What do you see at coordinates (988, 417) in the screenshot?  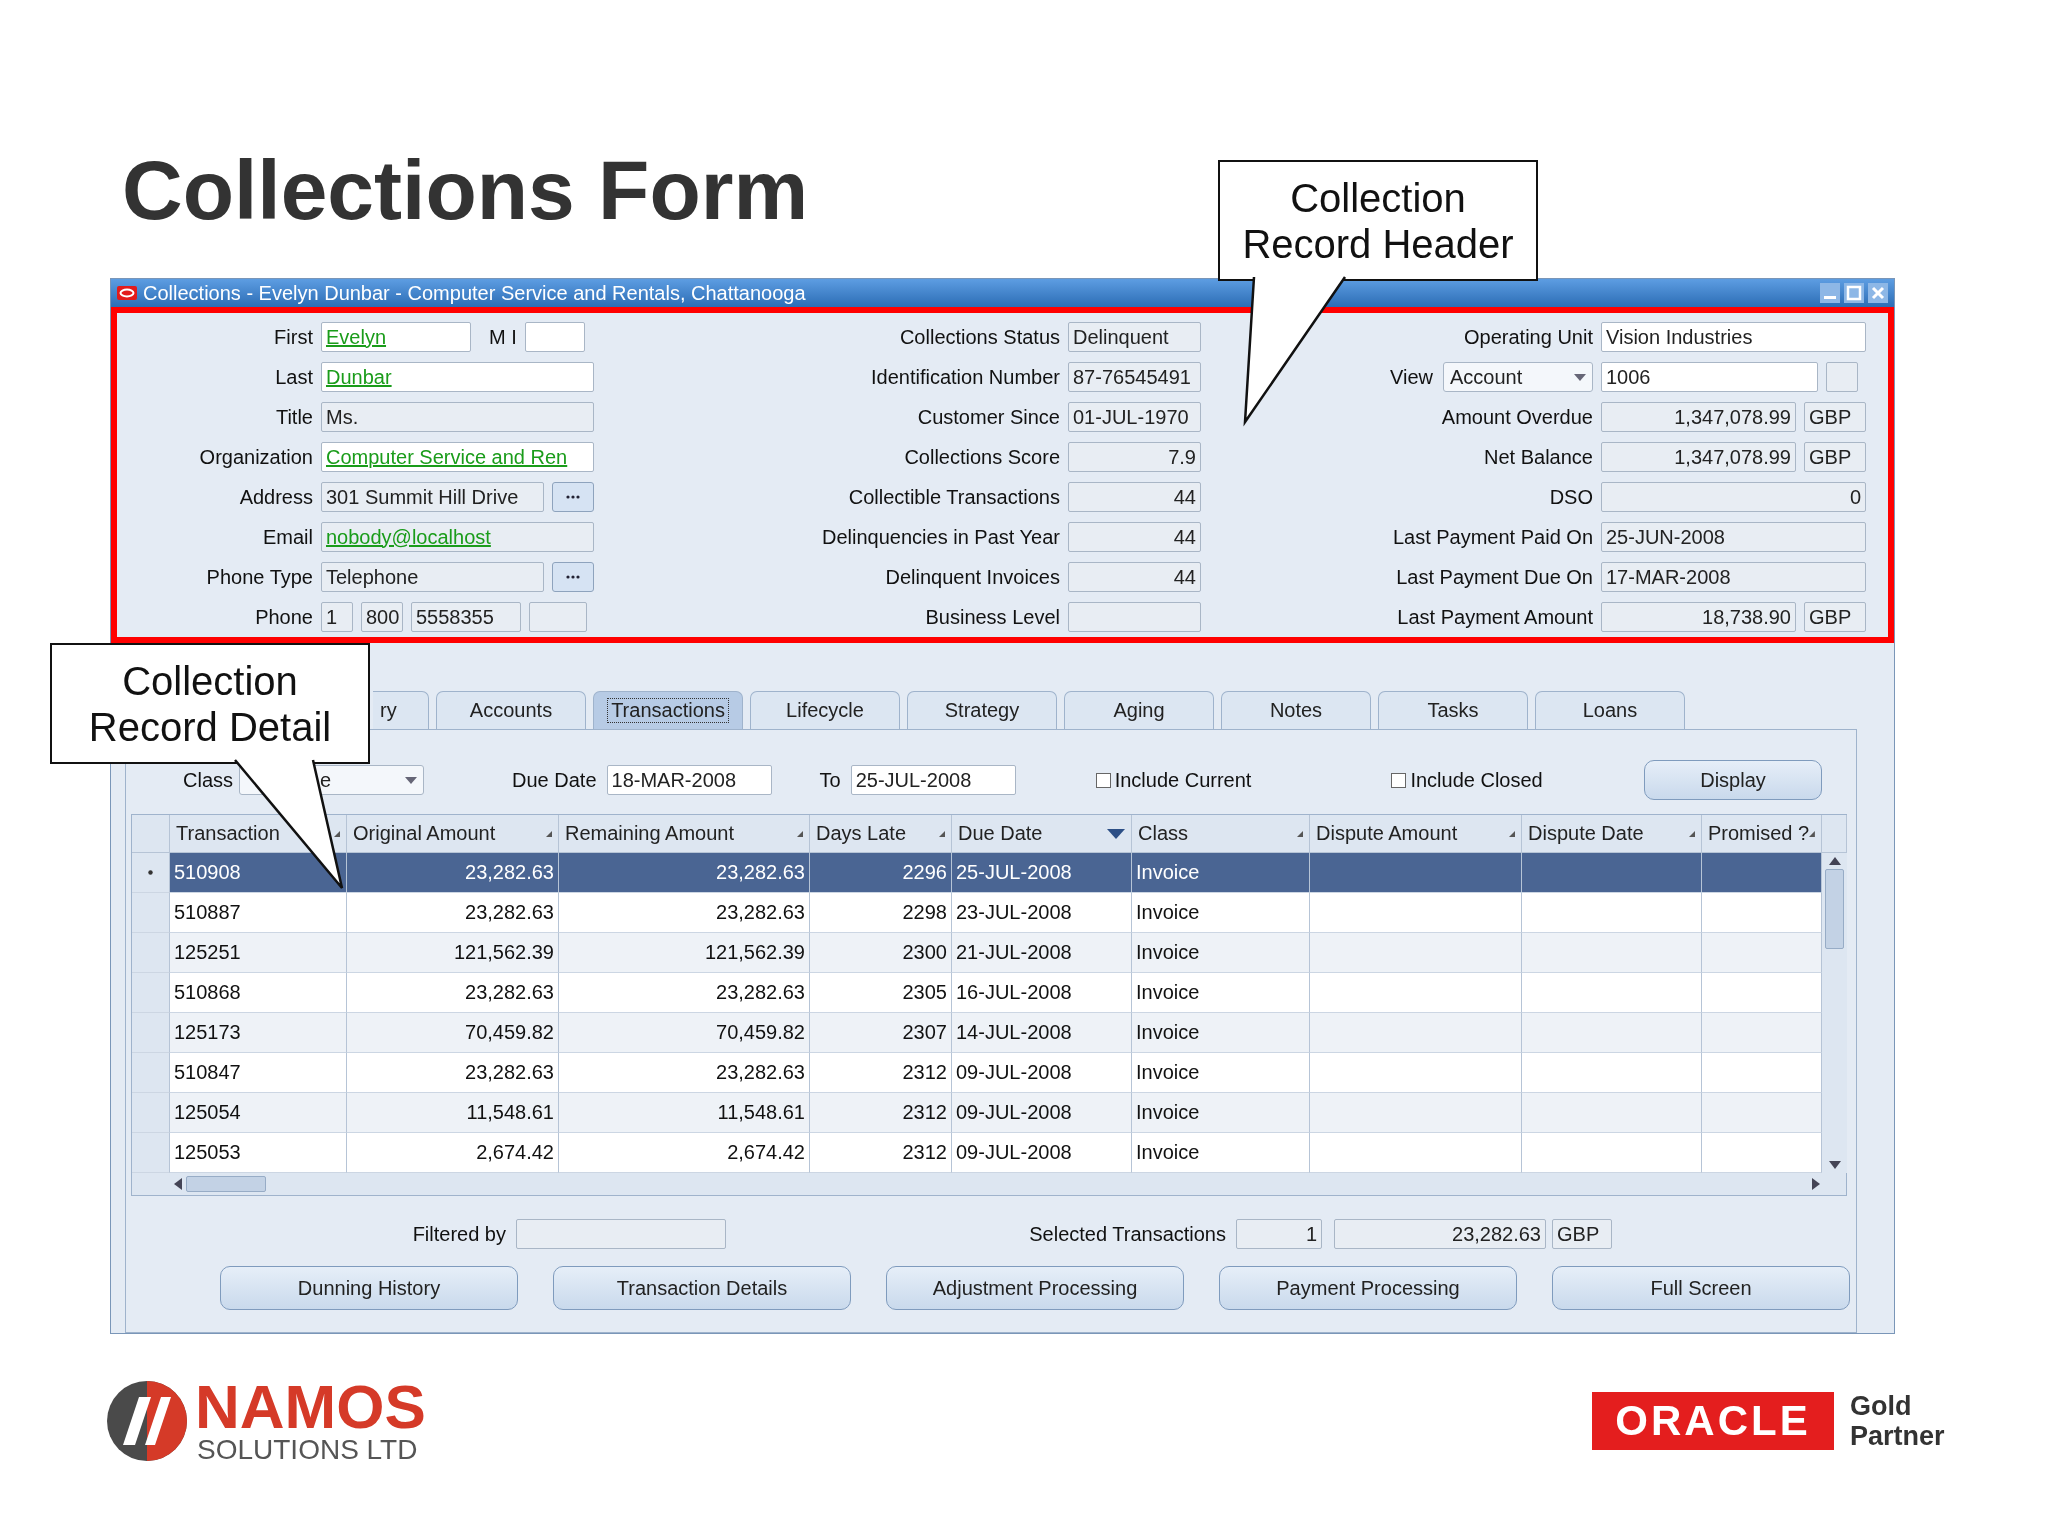 I see `field-label: Customer Since` at bounding box center [988, 417].